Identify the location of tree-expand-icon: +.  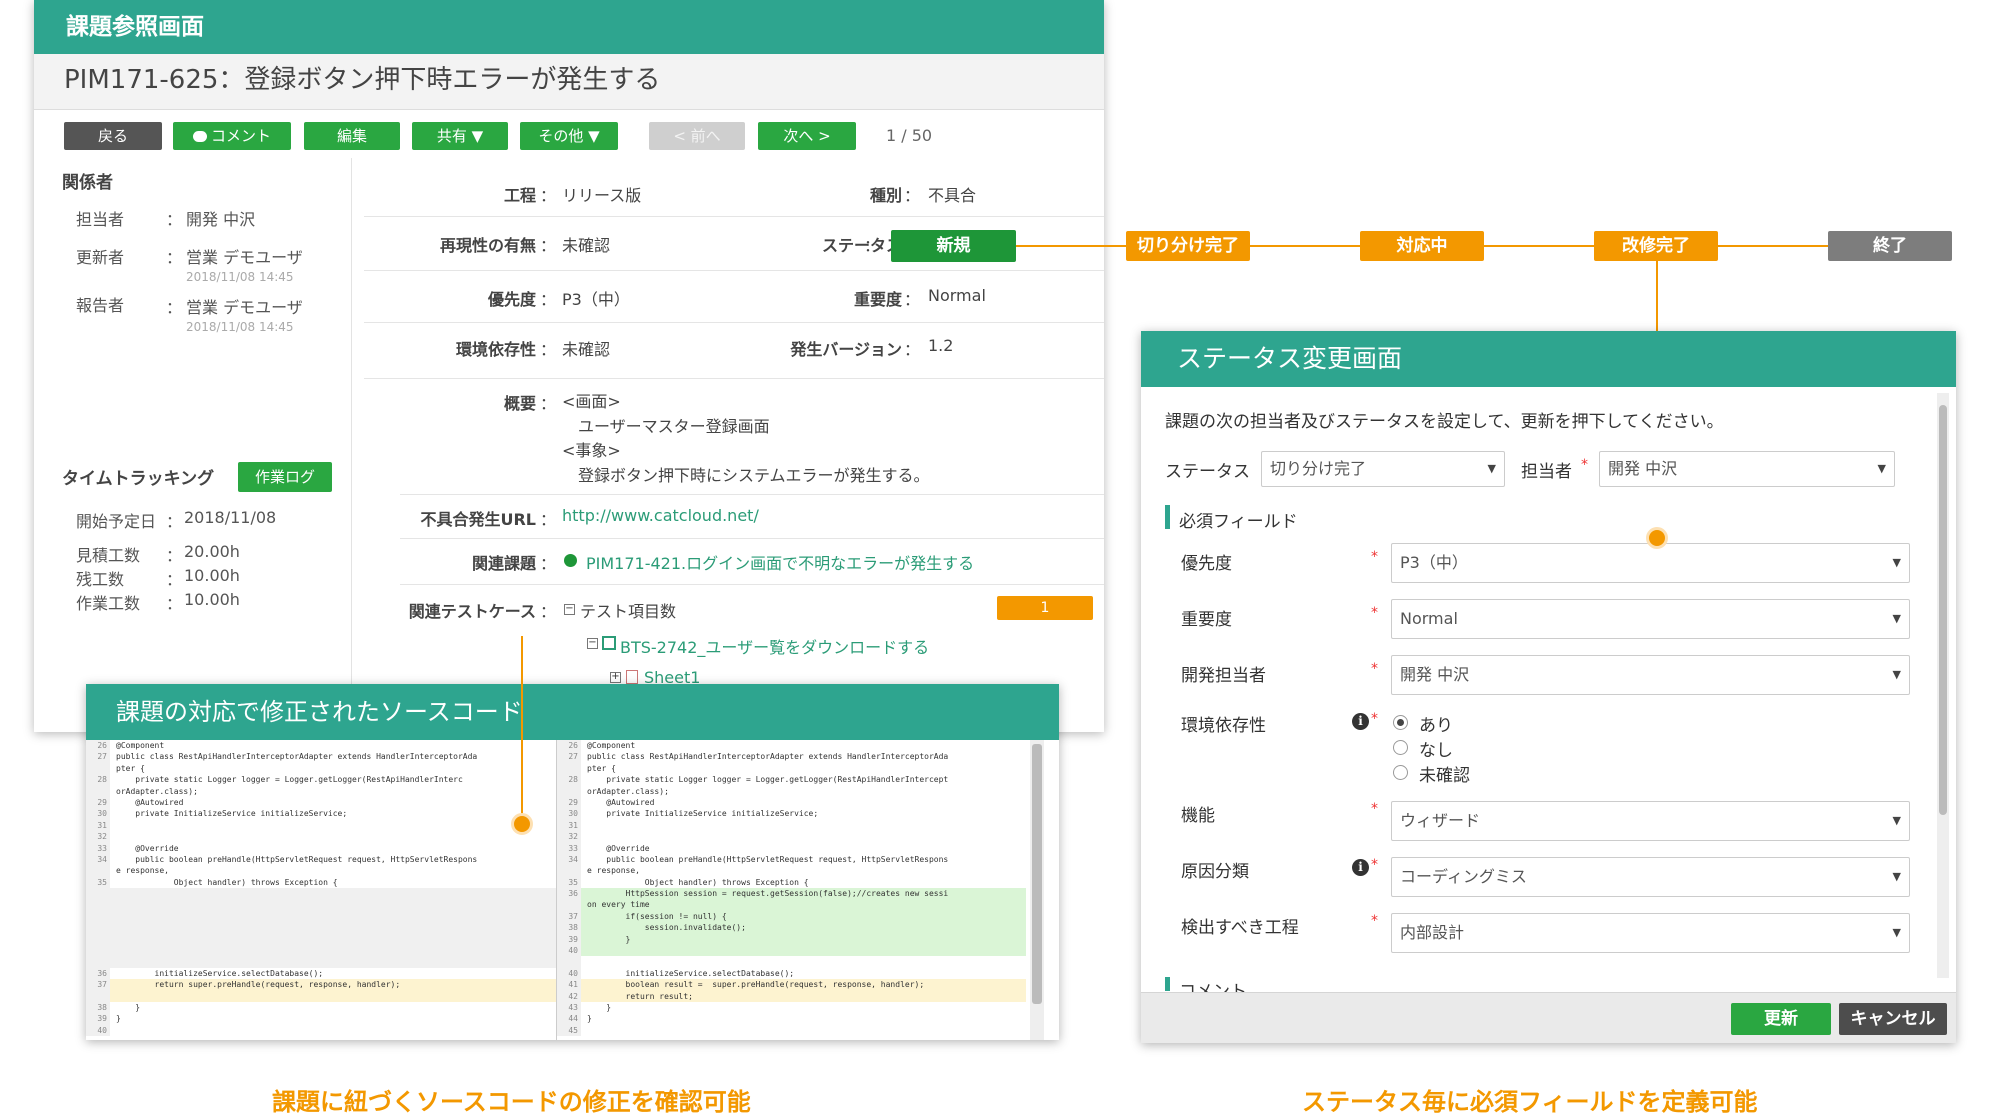
(615, 677).